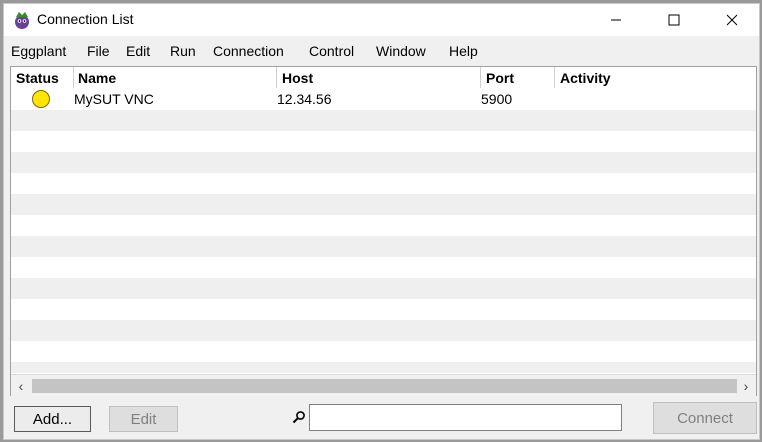 This screenshot has width=762, height=442. I want to click on close-button, so click(732, 20).